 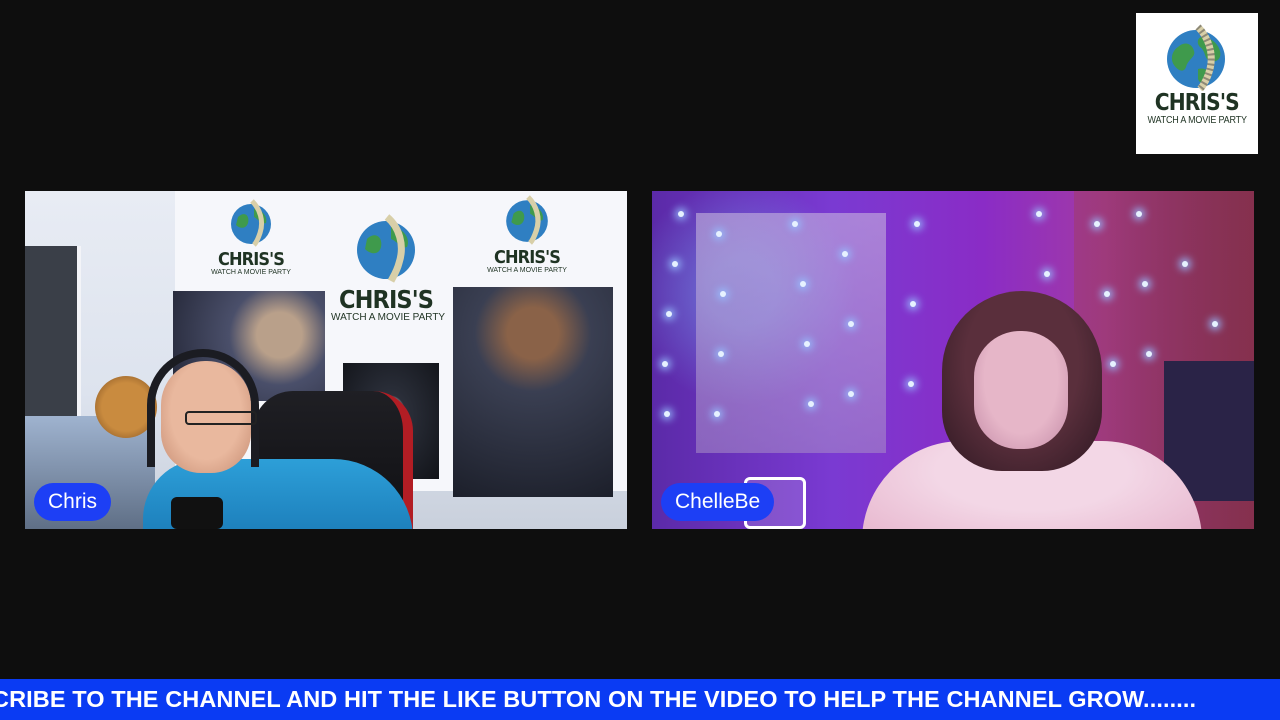 I want to click on headset, so click(x=203, y=408).